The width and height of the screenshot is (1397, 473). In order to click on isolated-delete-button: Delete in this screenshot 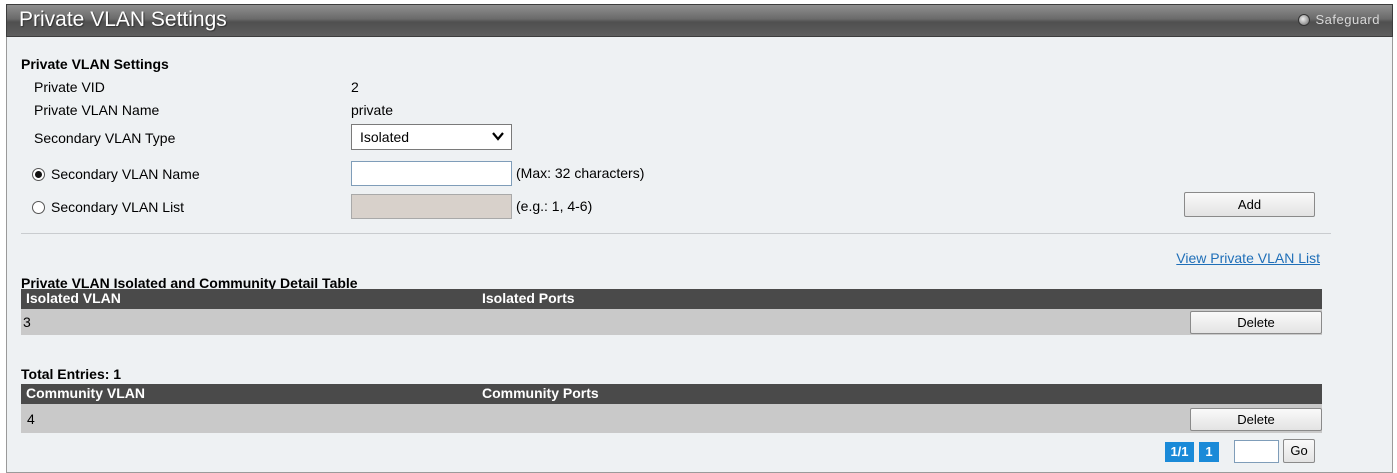, I will do `click(1256, 322)`.